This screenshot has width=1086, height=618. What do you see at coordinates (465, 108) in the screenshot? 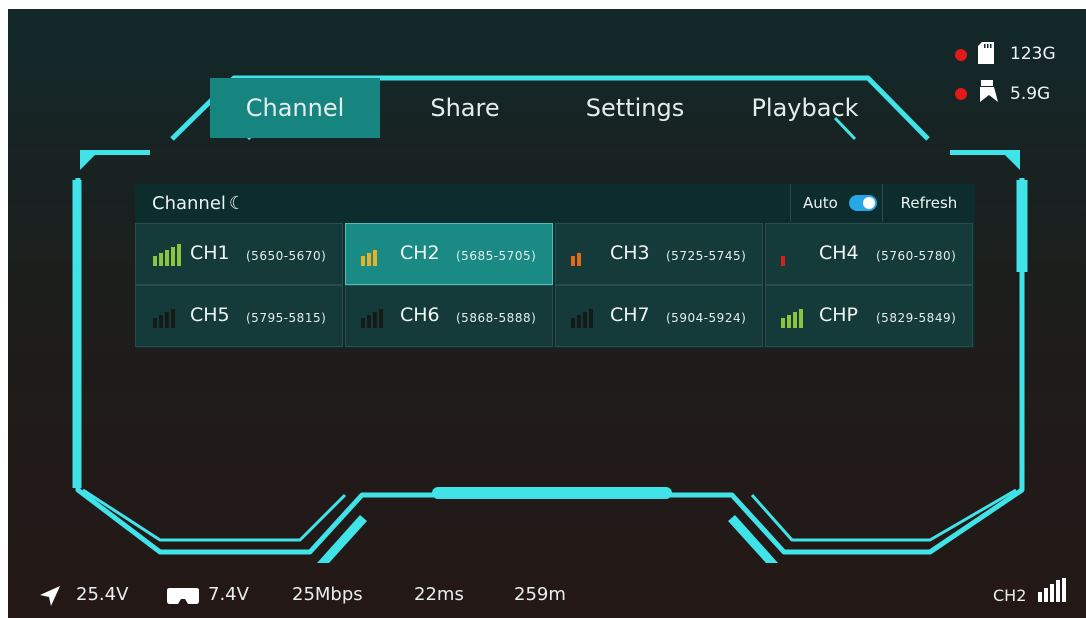
I see `tab-share: Share` at bounding box center [465, 108].